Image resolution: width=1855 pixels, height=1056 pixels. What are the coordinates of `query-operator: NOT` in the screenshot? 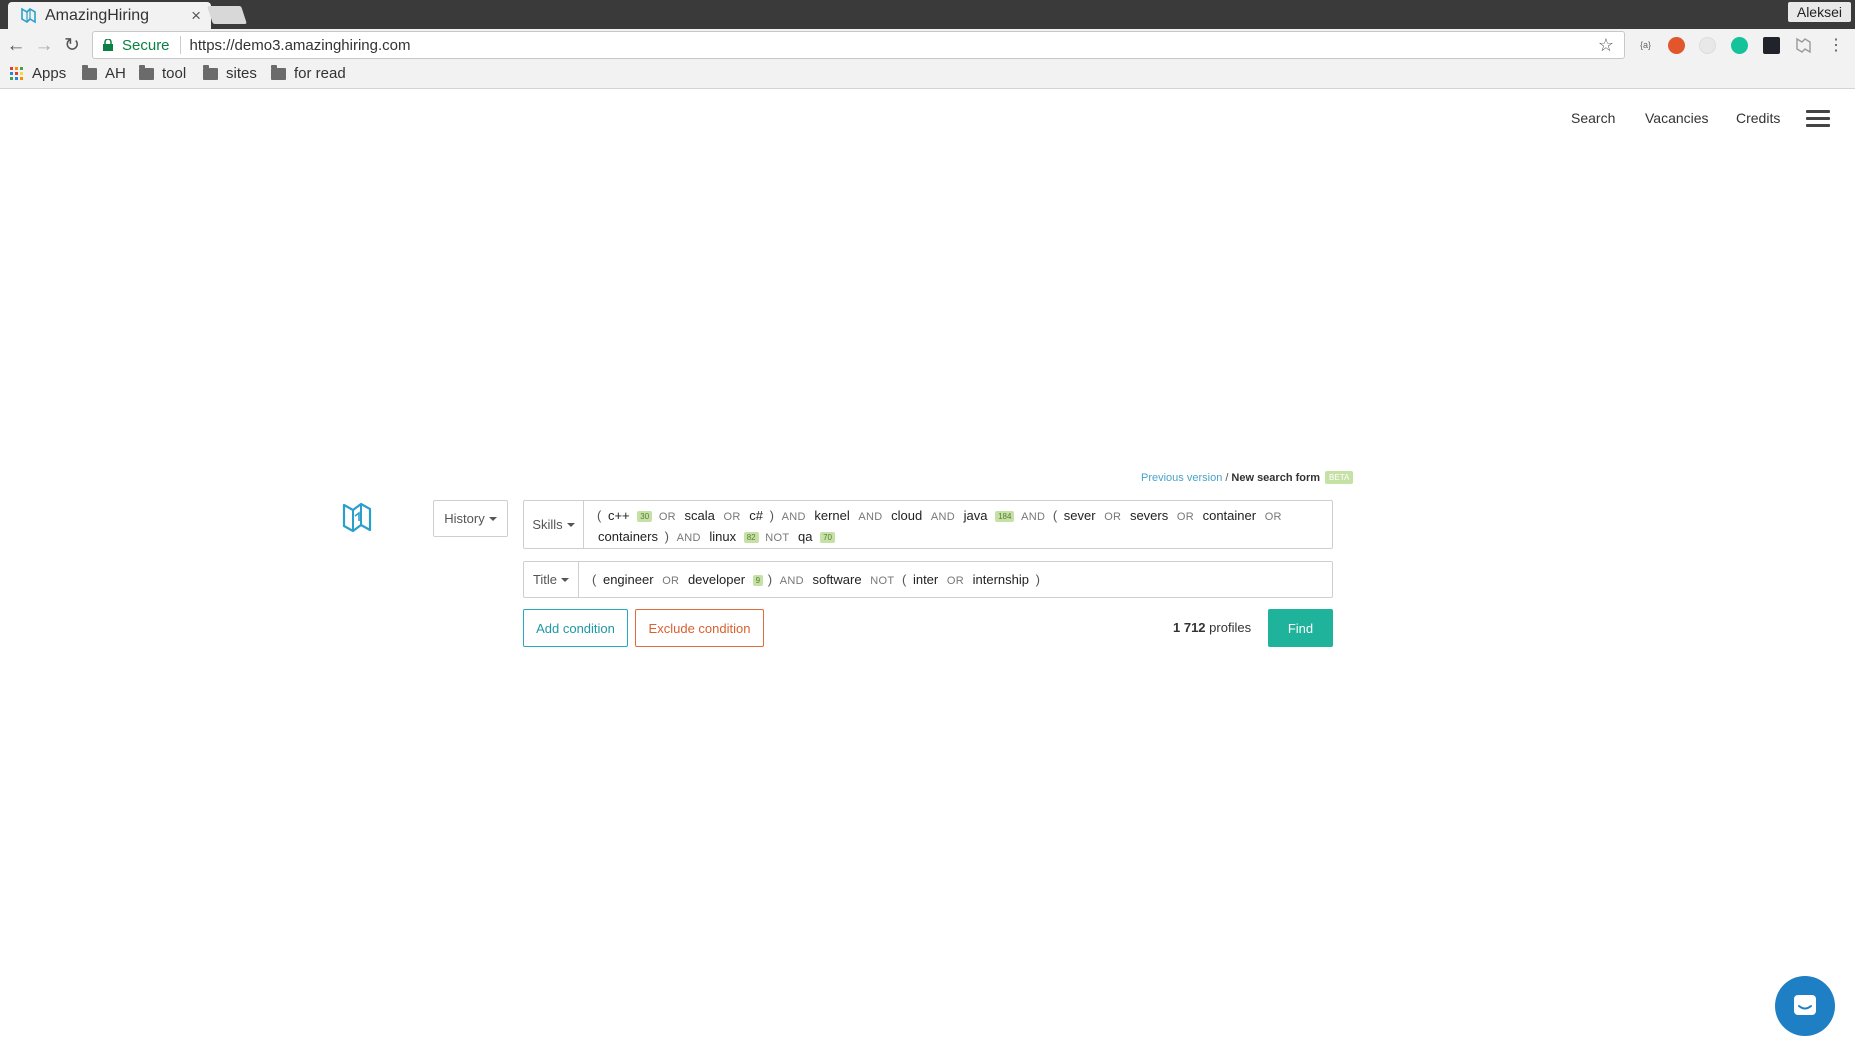 It's located at (882, 581).